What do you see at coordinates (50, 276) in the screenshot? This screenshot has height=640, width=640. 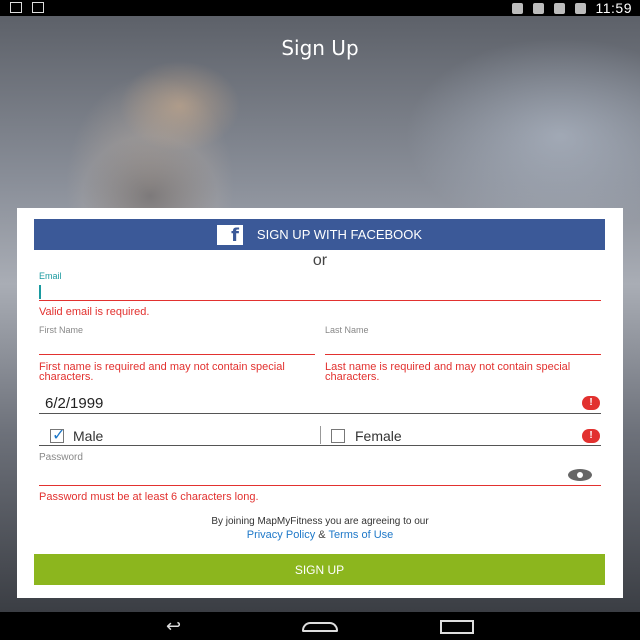 I see `email-label: Email` at bounding box center [50, 276].